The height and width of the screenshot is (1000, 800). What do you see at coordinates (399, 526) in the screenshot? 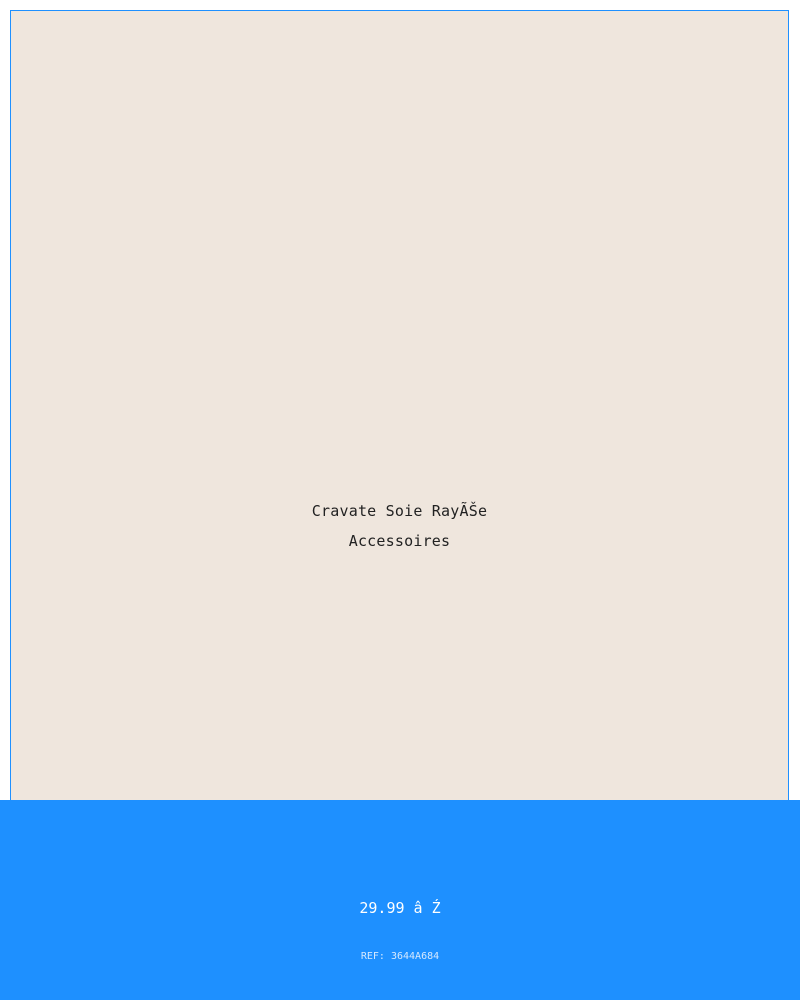
I see `product-info: Cravate Soie RayÃŠe Accessoires` at bounding box center [399, 526].